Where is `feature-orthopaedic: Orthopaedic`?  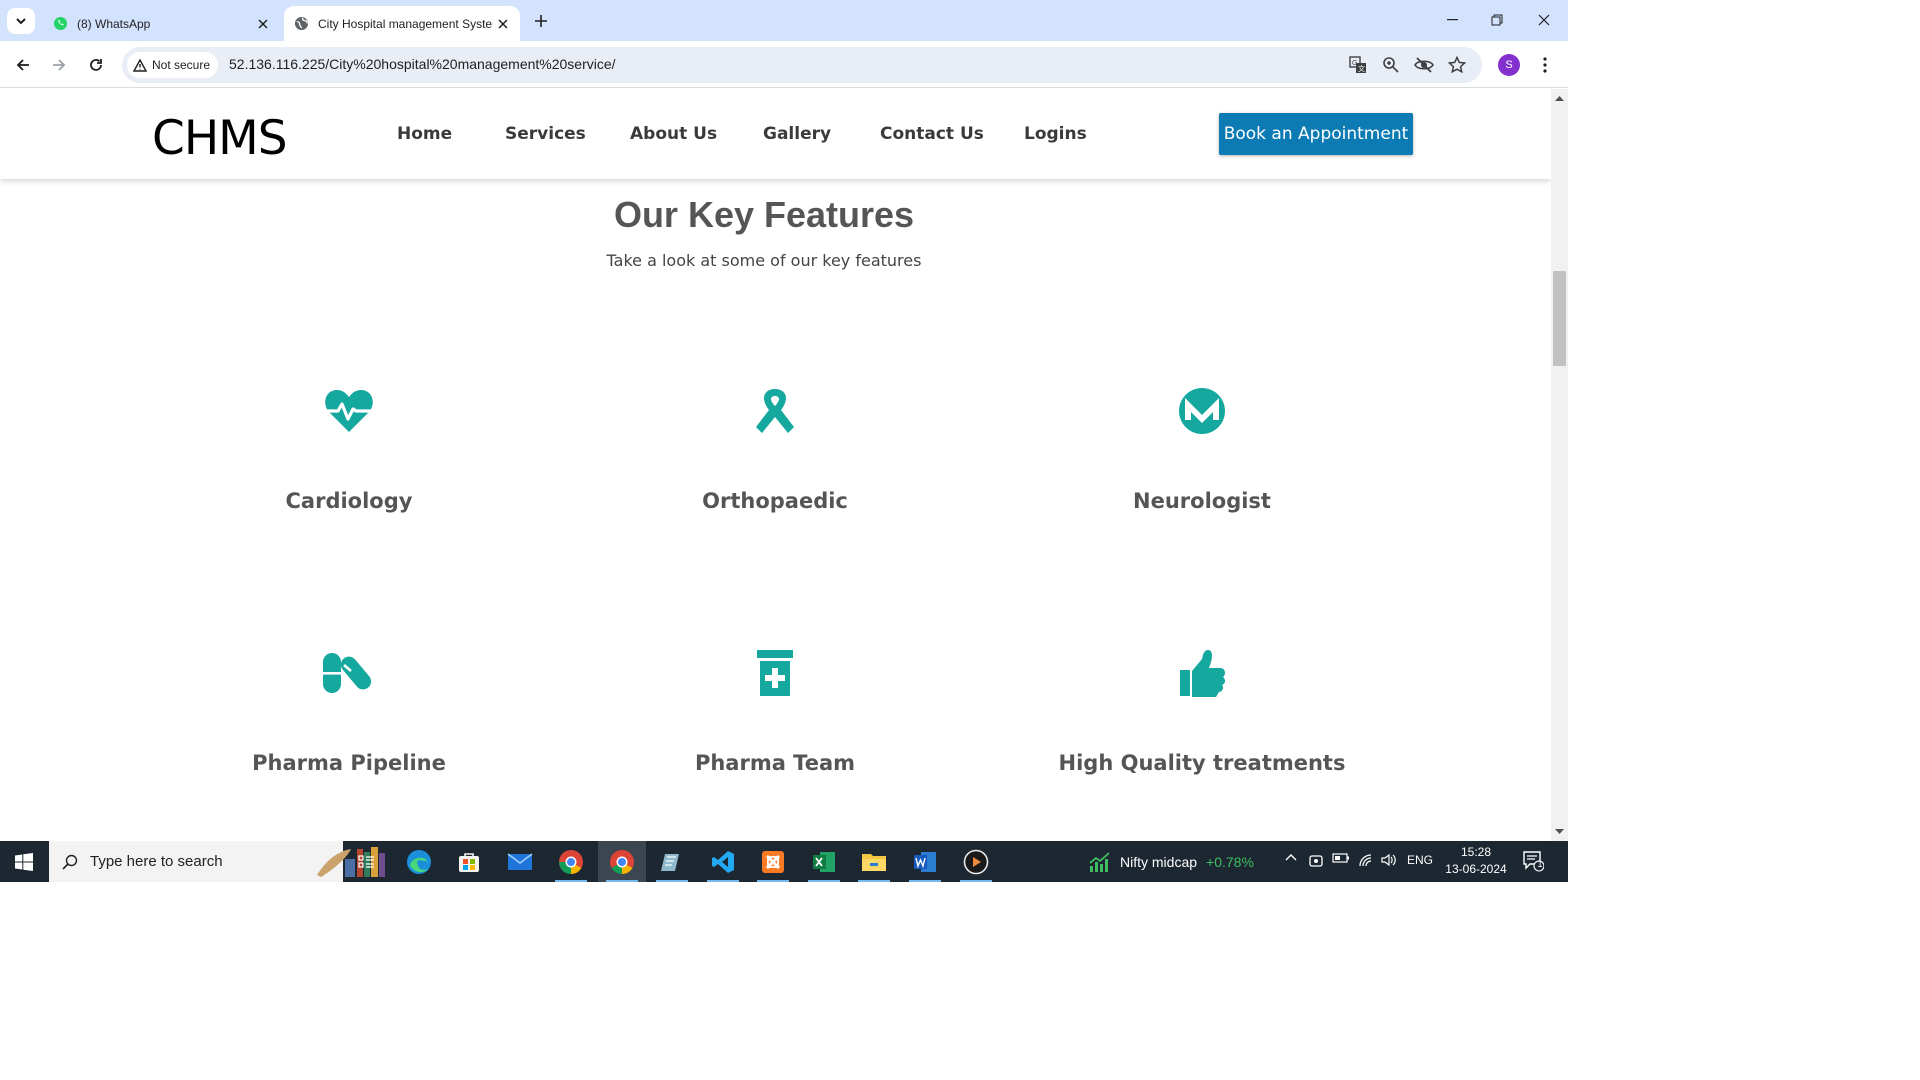
feature-orthopaedic: Orthopaedic is located at coordinates (775, 447).